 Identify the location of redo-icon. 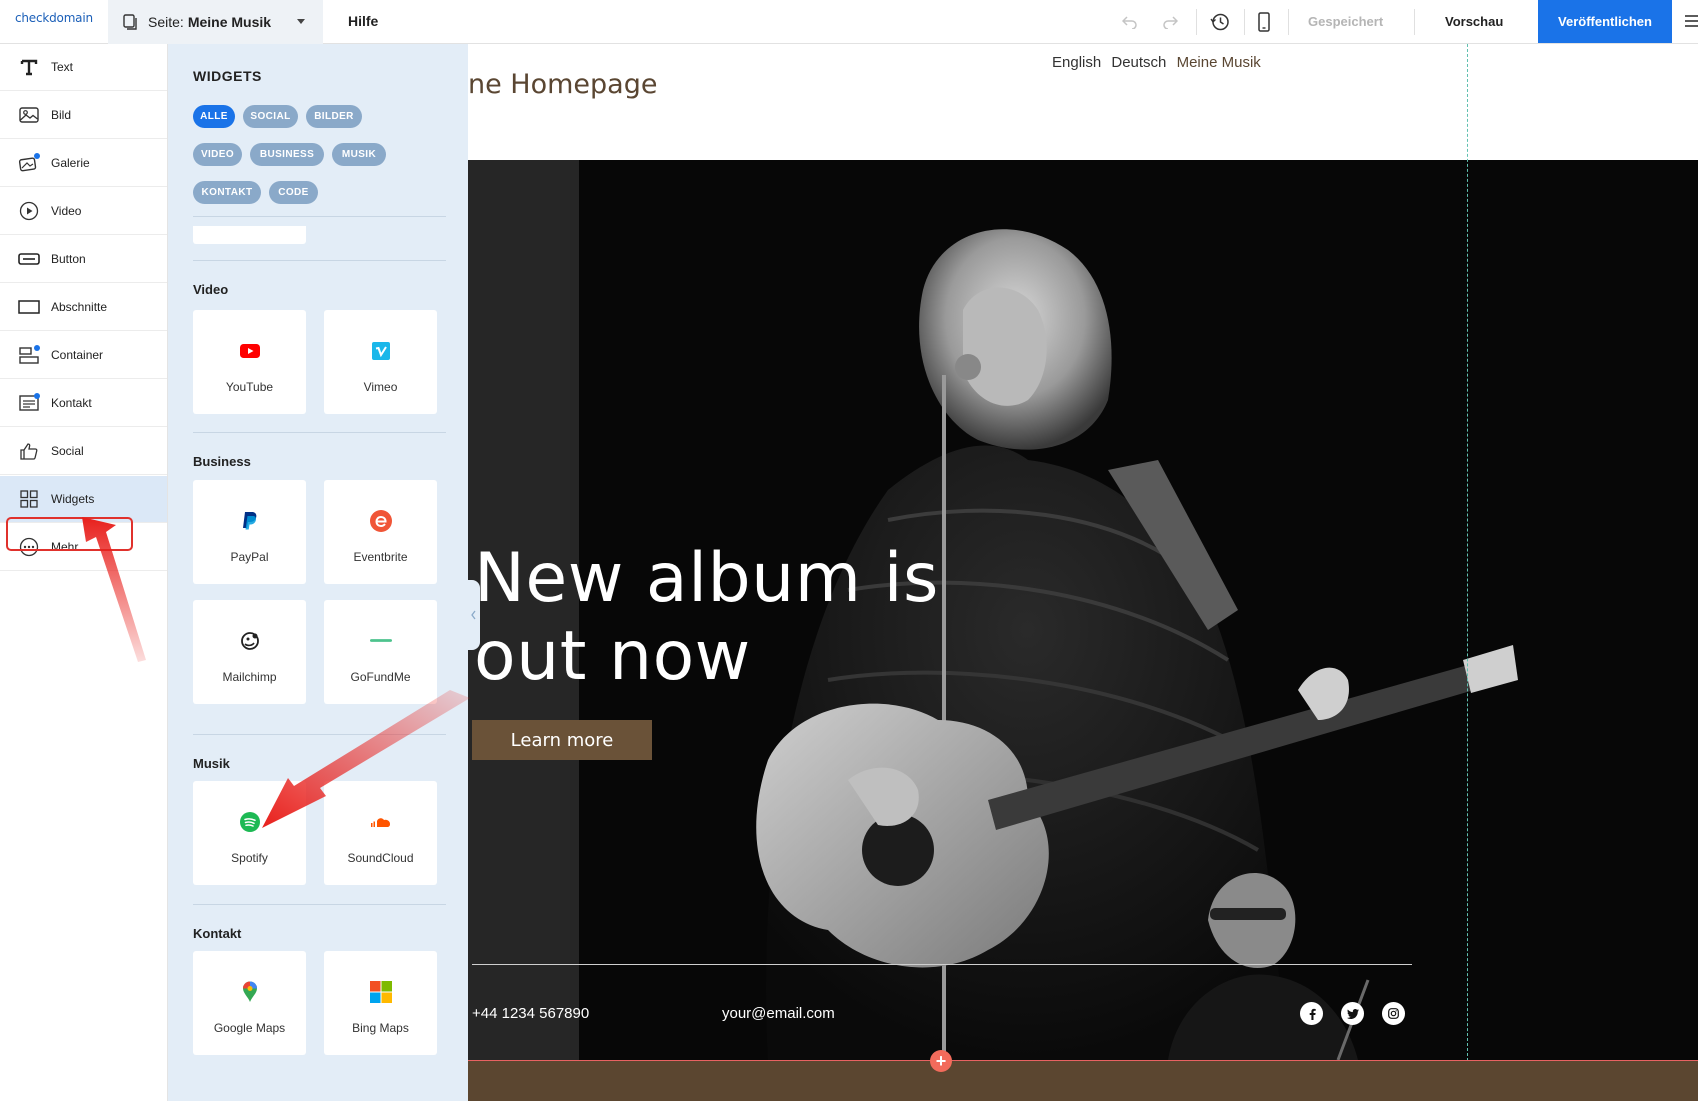
(1170, 22).